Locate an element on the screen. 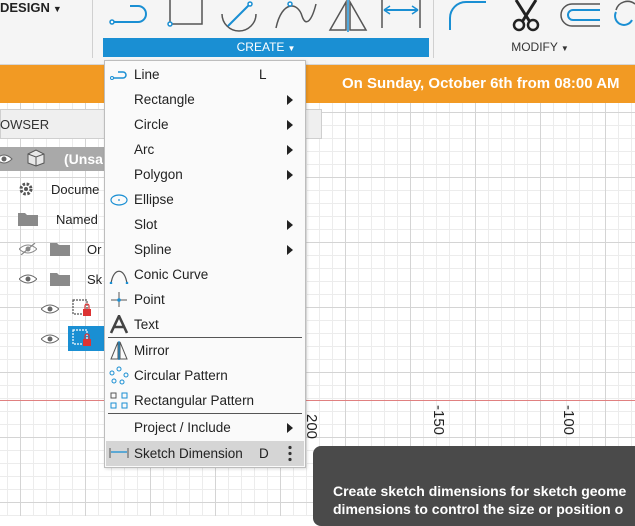 Image resolution: width=635 pixels, height=526 pixels. axis-label: -100 is located at coordinates (568, 420).